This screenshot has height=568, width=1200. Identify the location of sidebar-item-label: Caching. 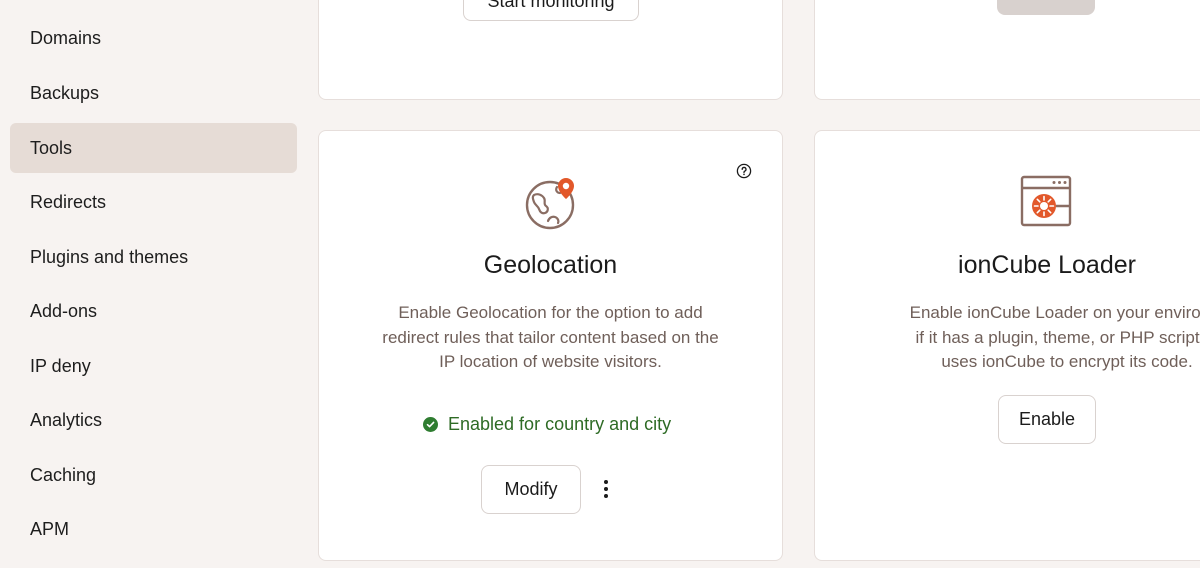
(63, 474).